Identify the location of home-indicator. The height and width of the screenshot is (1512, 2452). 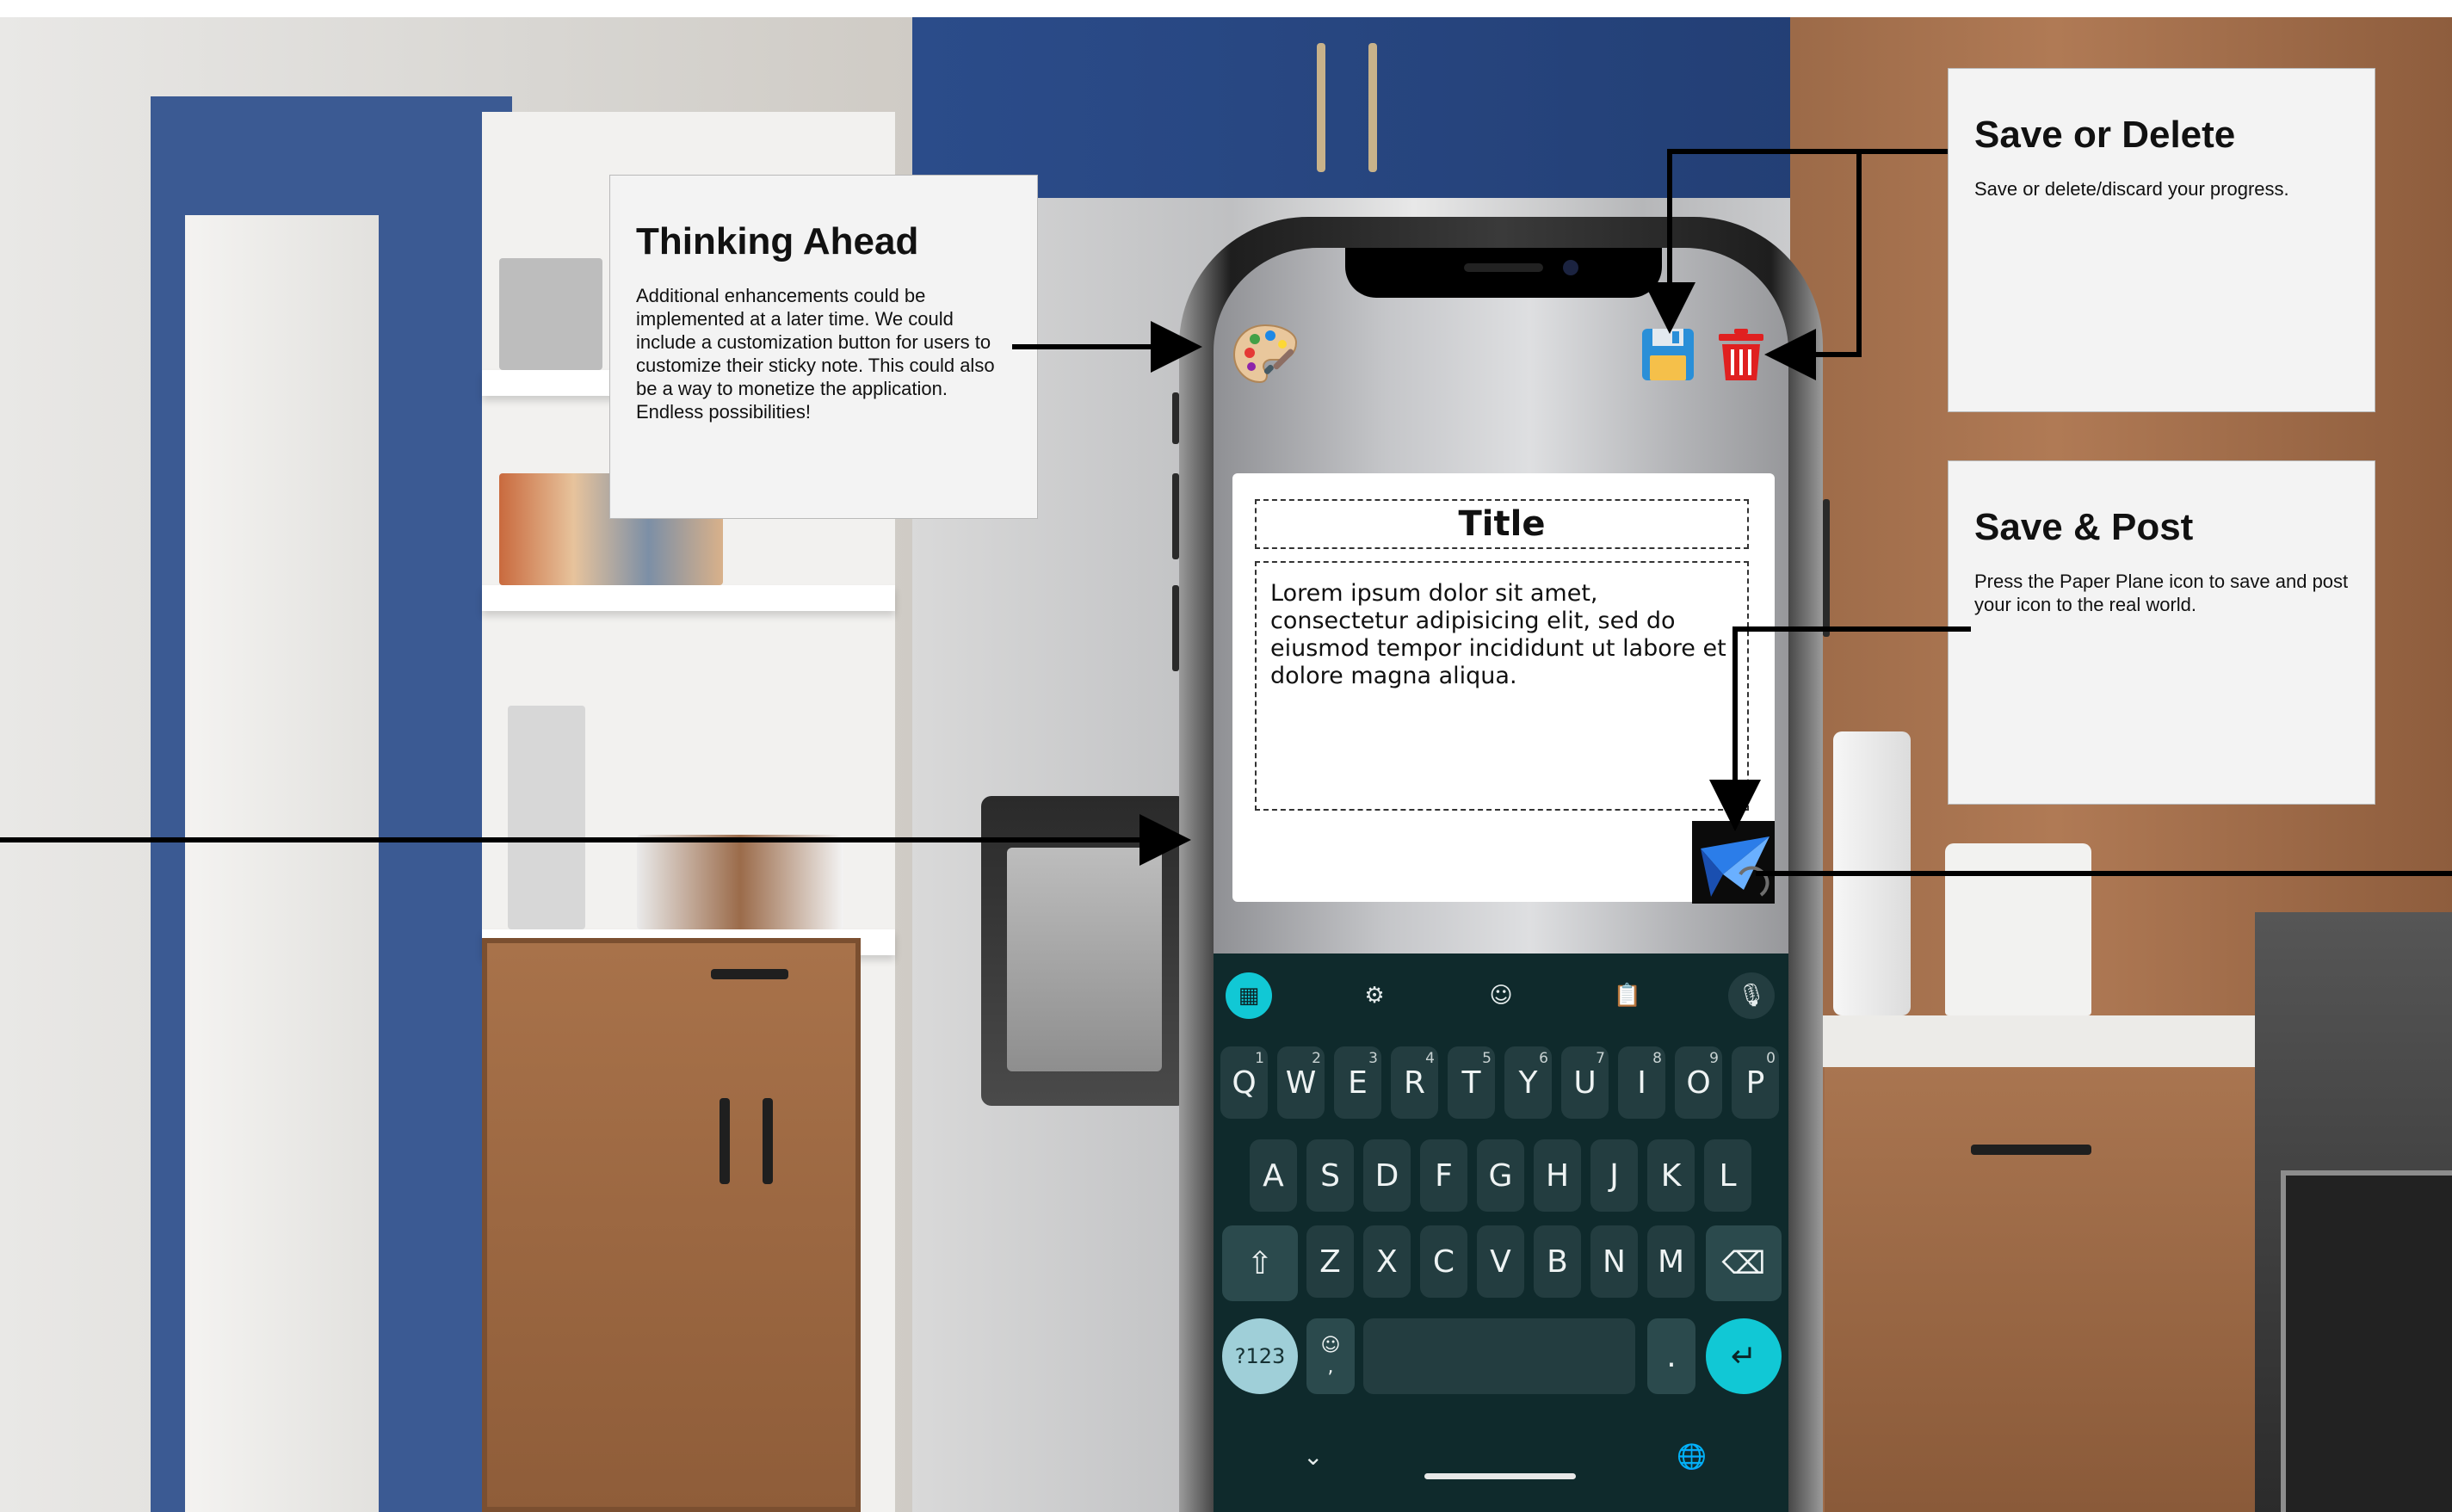
(1500, 1476).